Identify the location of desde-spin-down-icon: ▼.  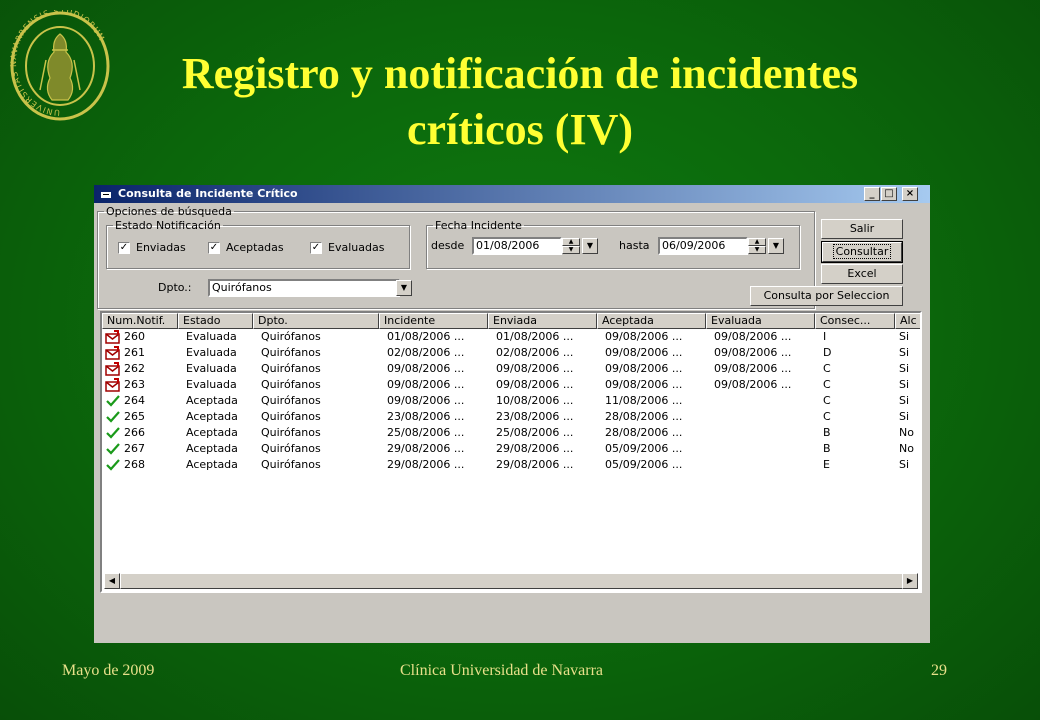
(571, 250).